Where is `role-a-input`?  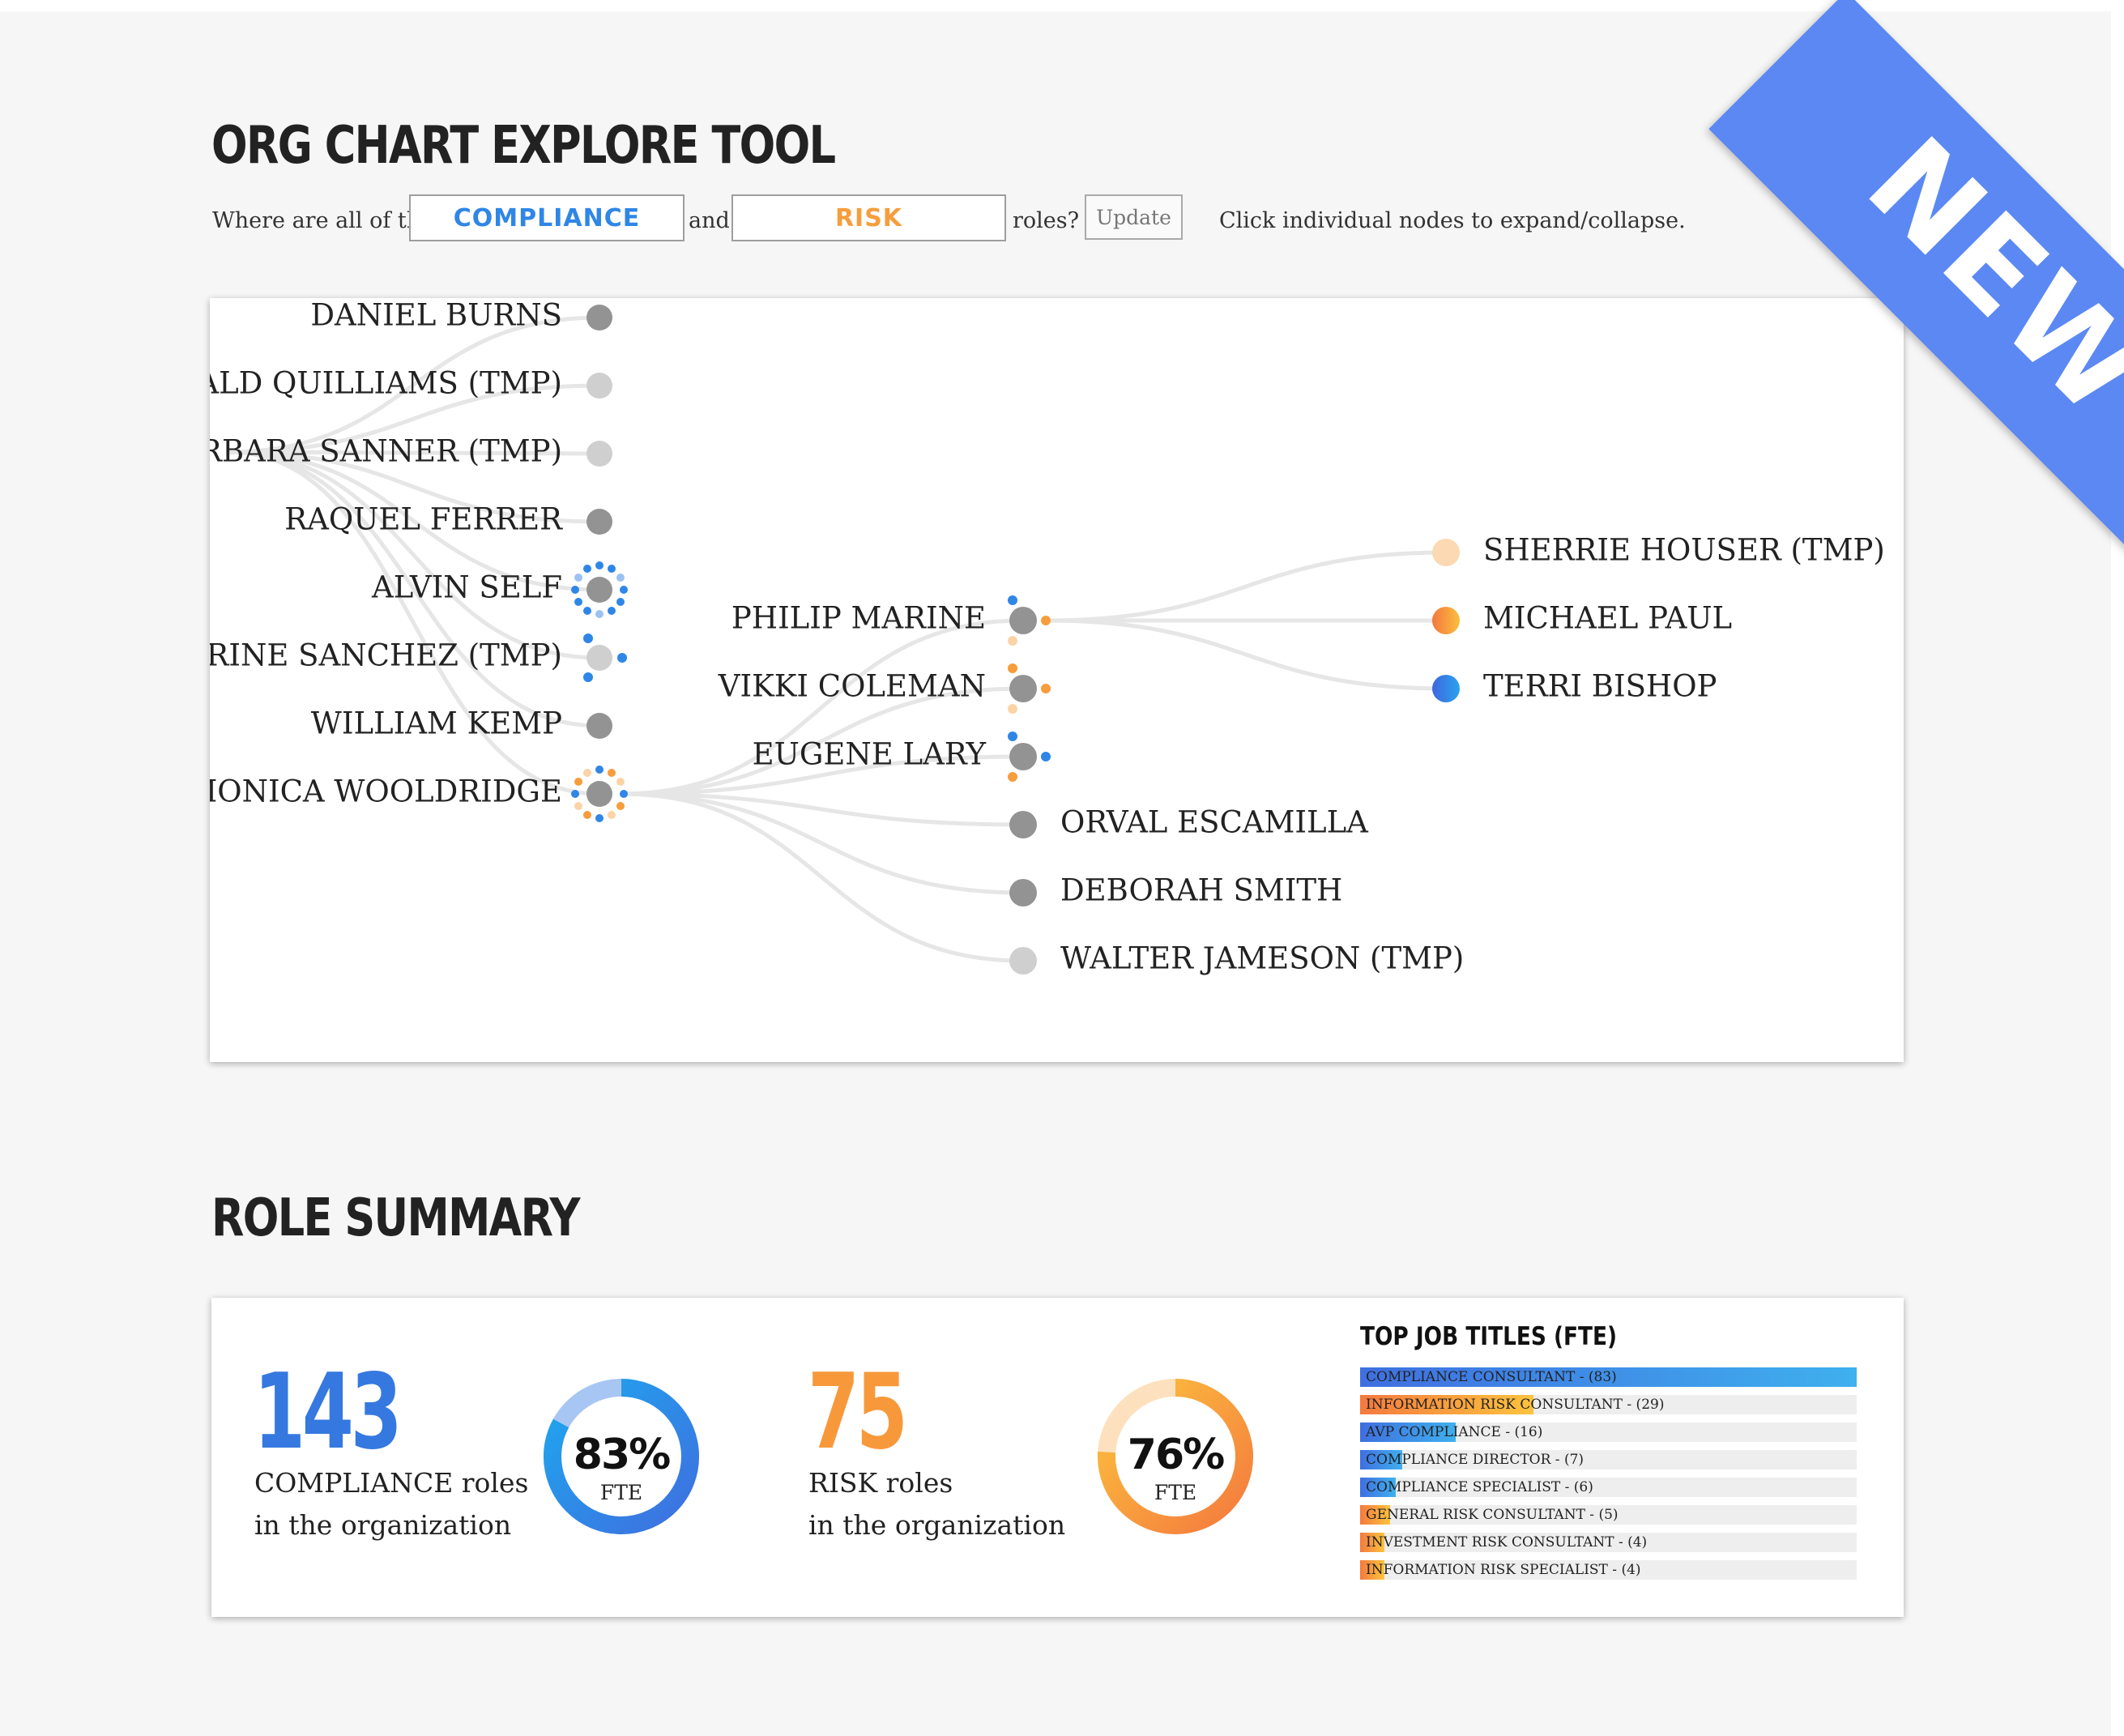
role-a-input is located at coordinates (547, 217).